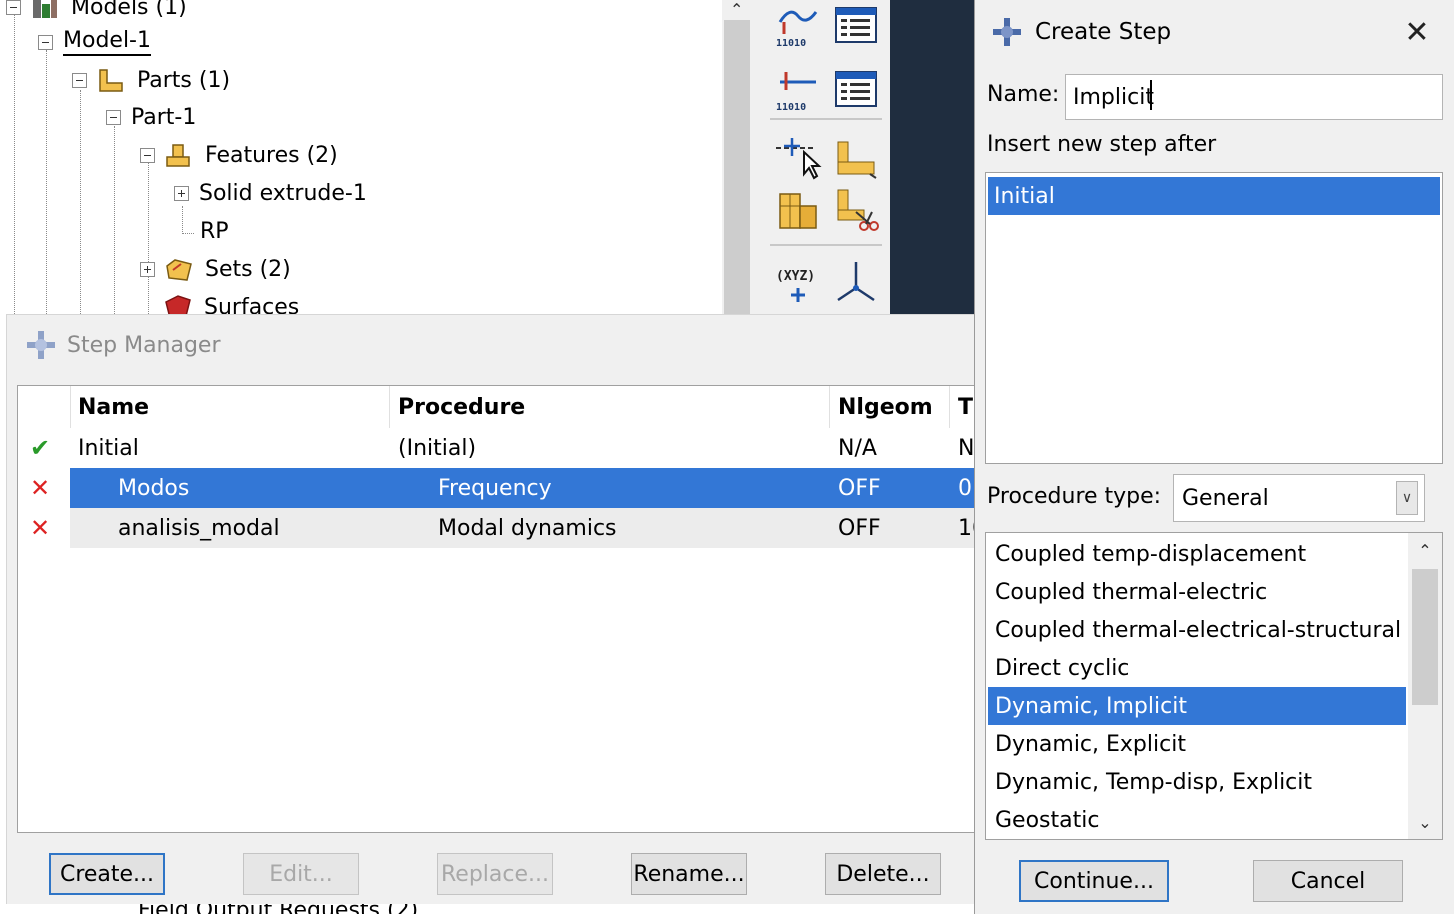  I want to click on tree-node-solid-extrude: Solid extrude-1, so click(270, 193).